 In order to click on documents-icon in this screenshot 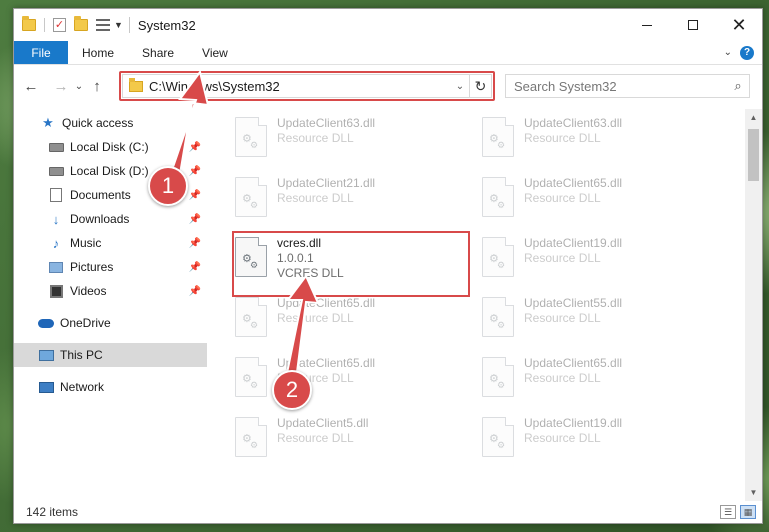, I will do `click(56, 195)`.